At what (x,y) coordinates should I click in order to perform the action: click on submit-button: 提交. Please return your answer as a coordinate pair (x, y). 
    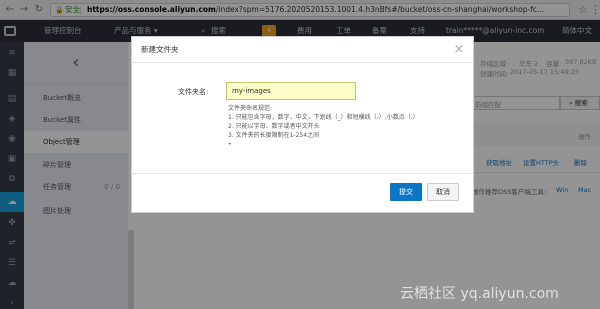
    Looking at the image, I should click on (406, 192).